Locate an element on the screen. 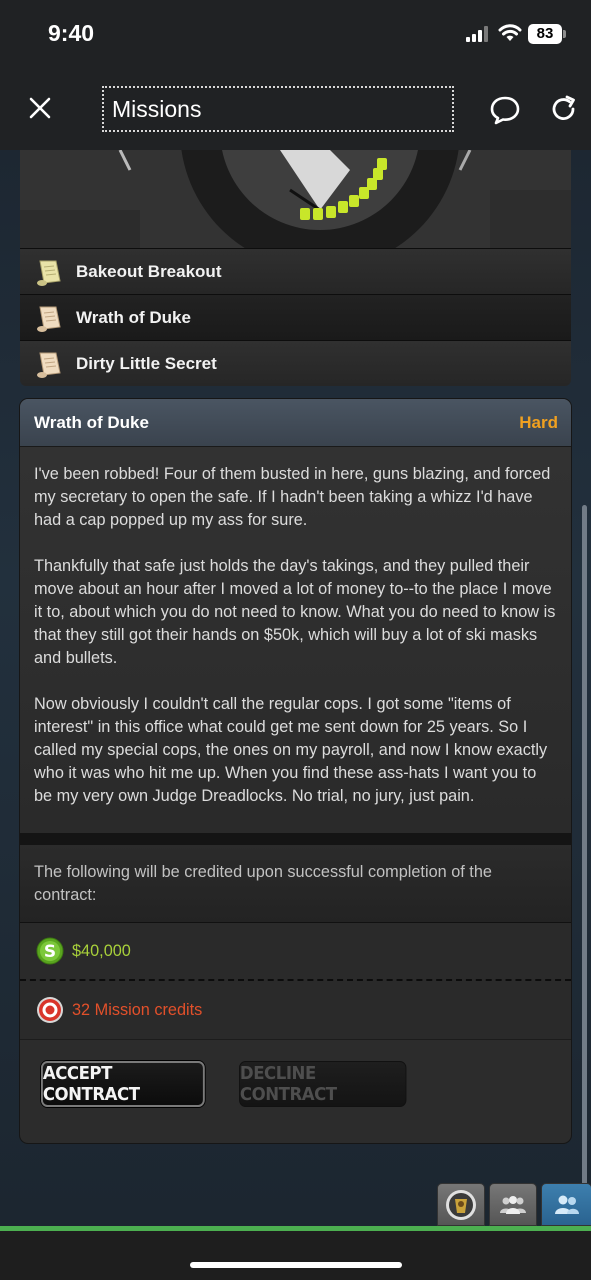 The image size is (591, 1280). home-indicator is located at coordinates (296, 1265).